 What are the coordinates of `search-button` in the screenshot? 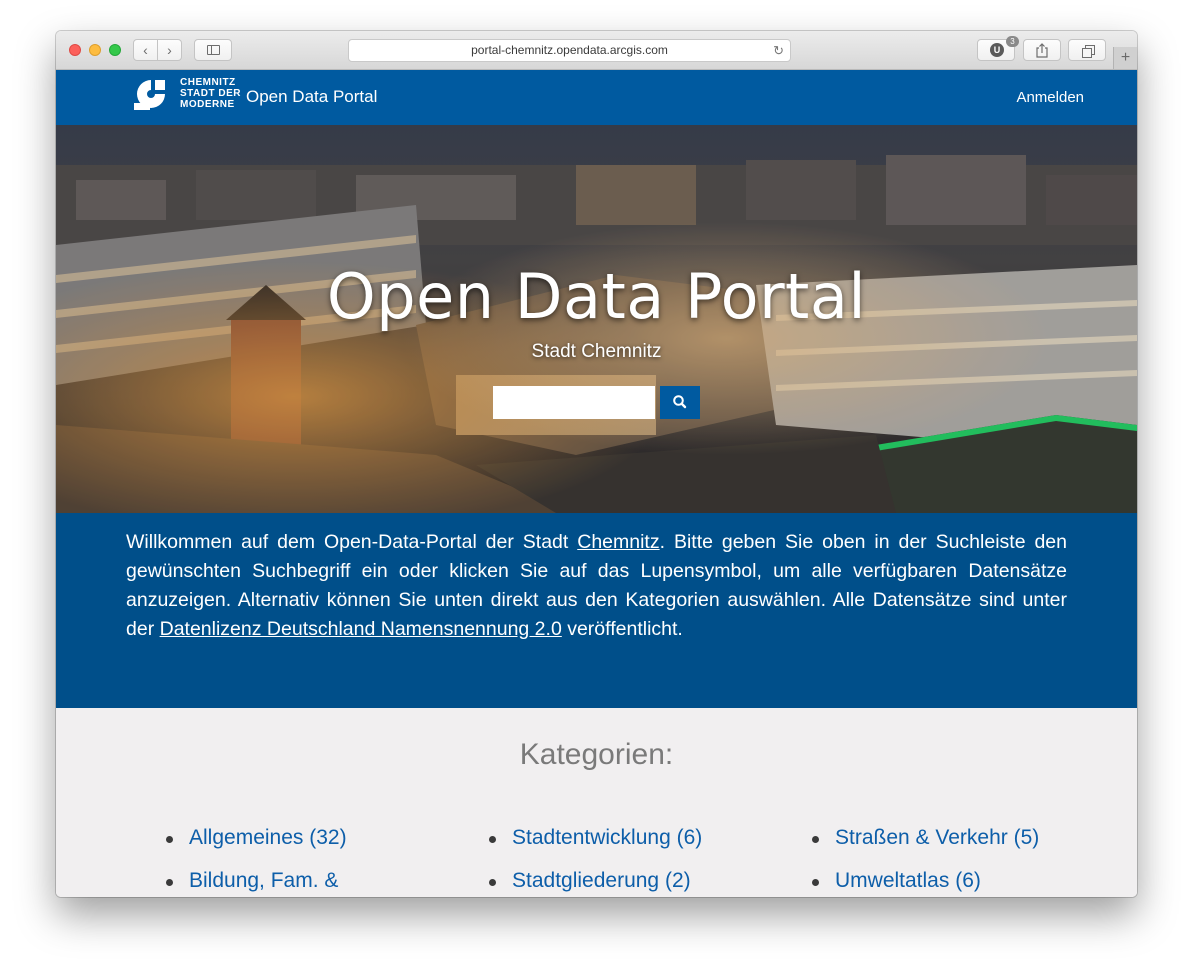 It's located at (680, 402).